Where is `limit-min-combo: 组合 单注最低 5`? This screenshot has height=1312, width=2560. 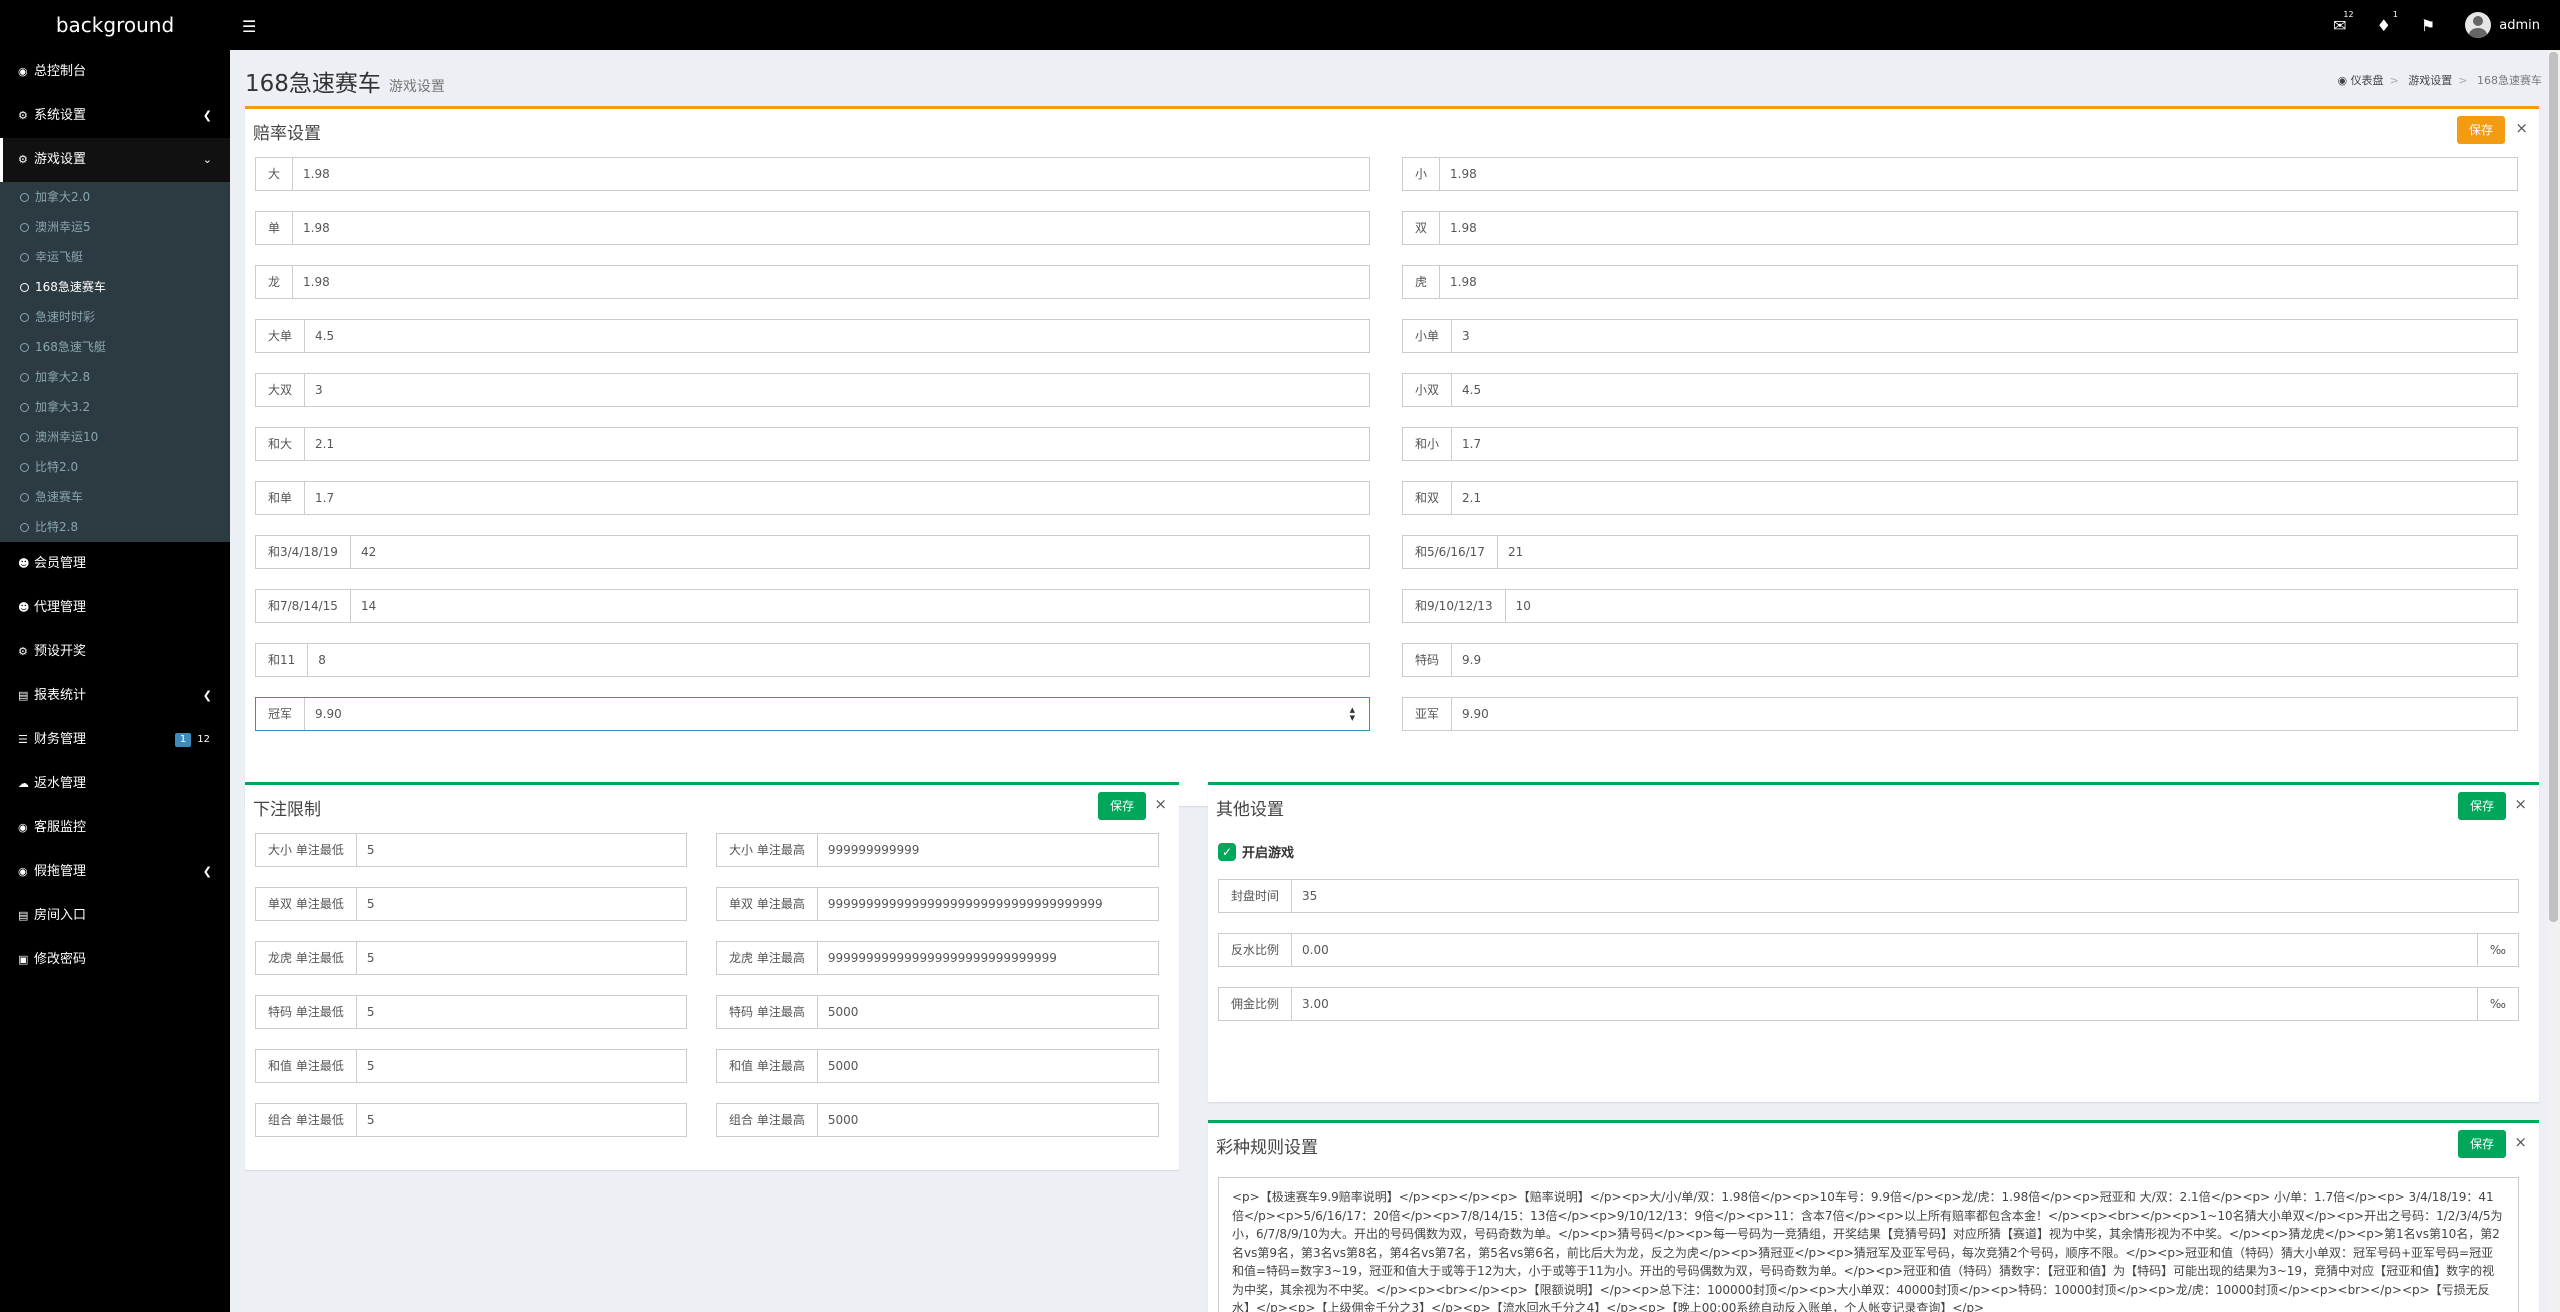 limit-min-combo: 组合 单注最低 5 is located at coordinates (471, 1120).